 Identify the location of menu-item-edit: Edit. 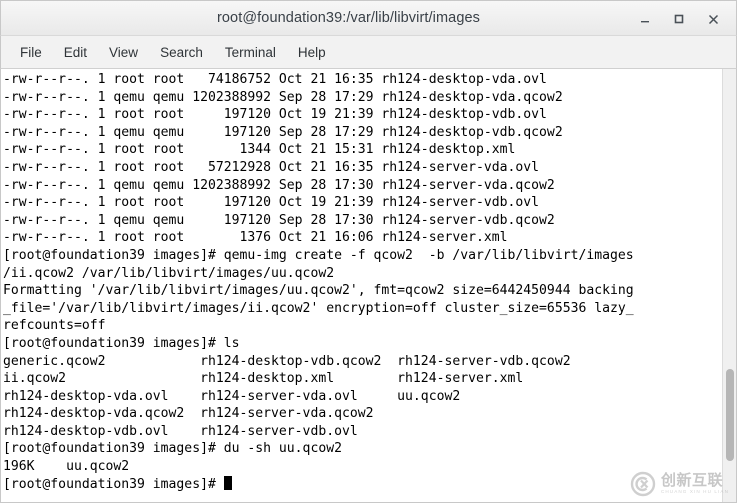
(75, 52).